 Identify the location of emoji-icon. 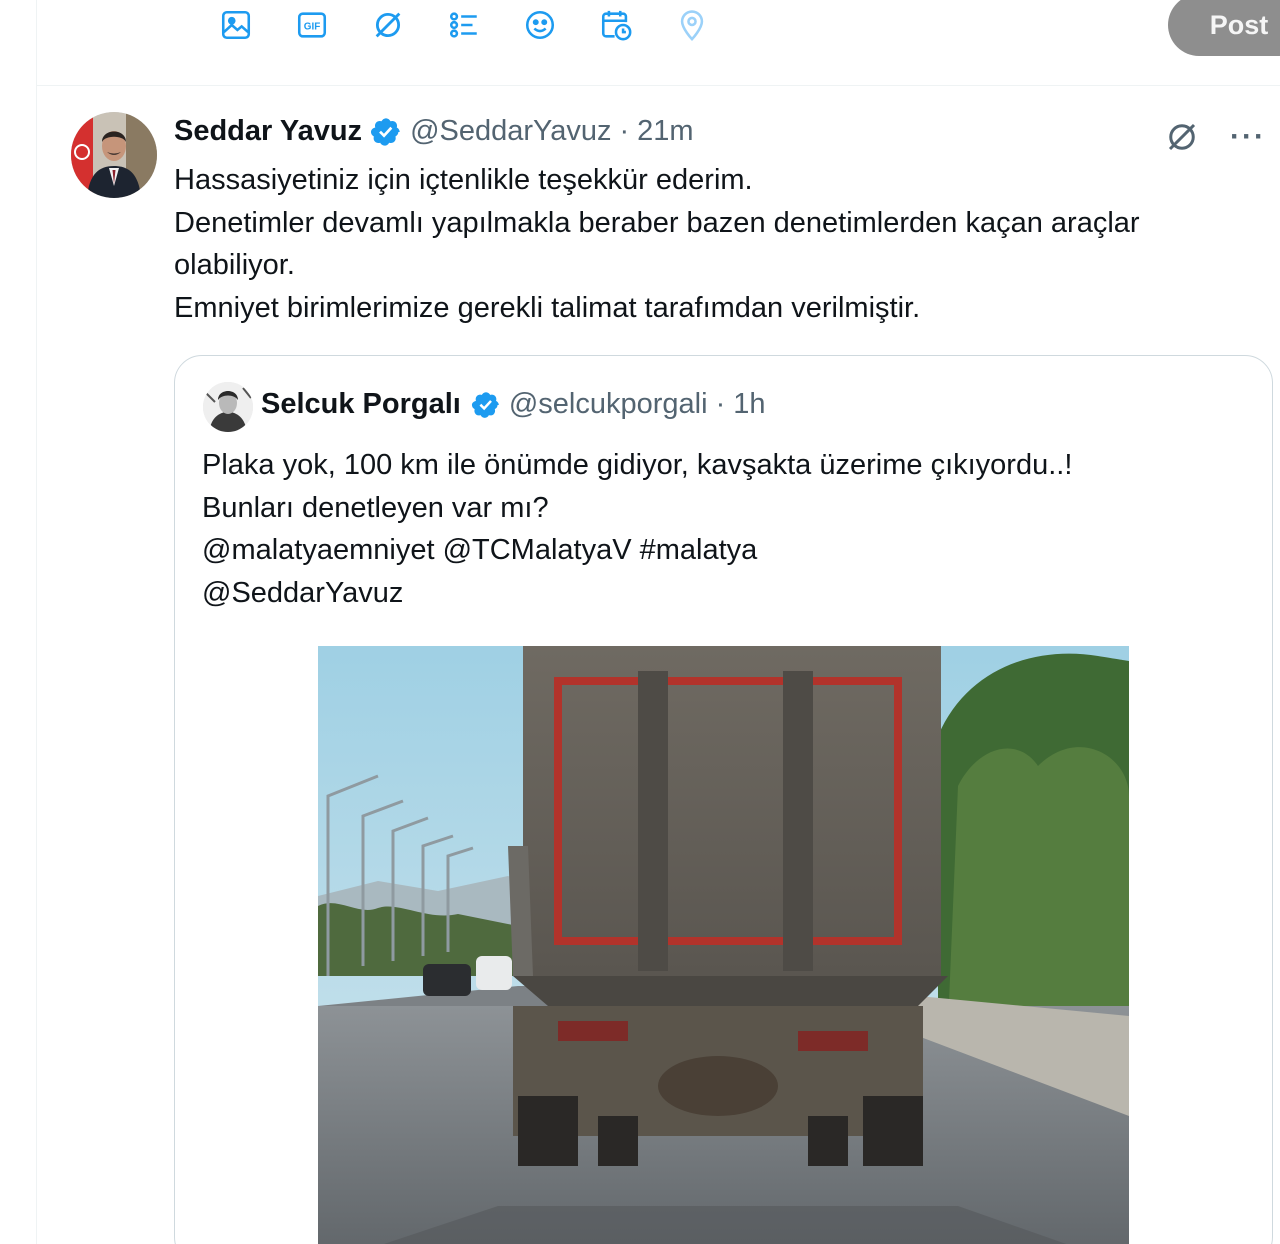
(540, 25).